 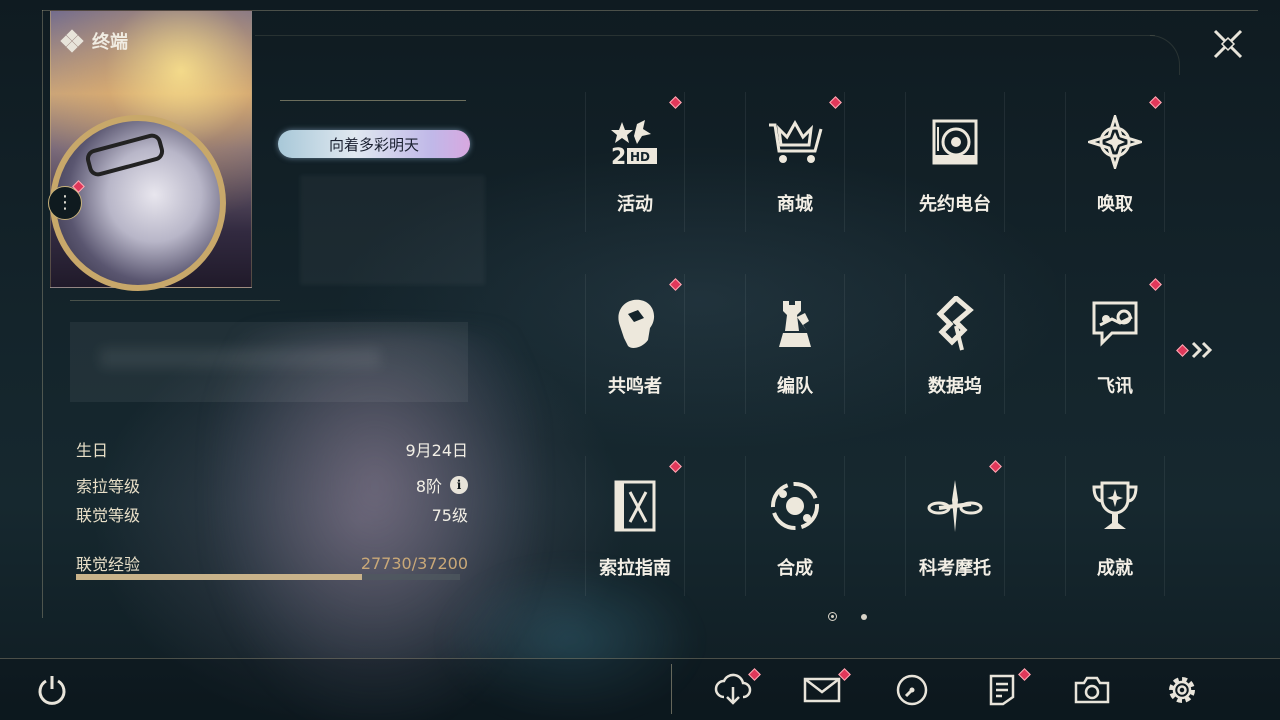 What do you see at coordinates (373, 100) in the screenshot?
I see `name-underline` at bounding box center [373, 100].